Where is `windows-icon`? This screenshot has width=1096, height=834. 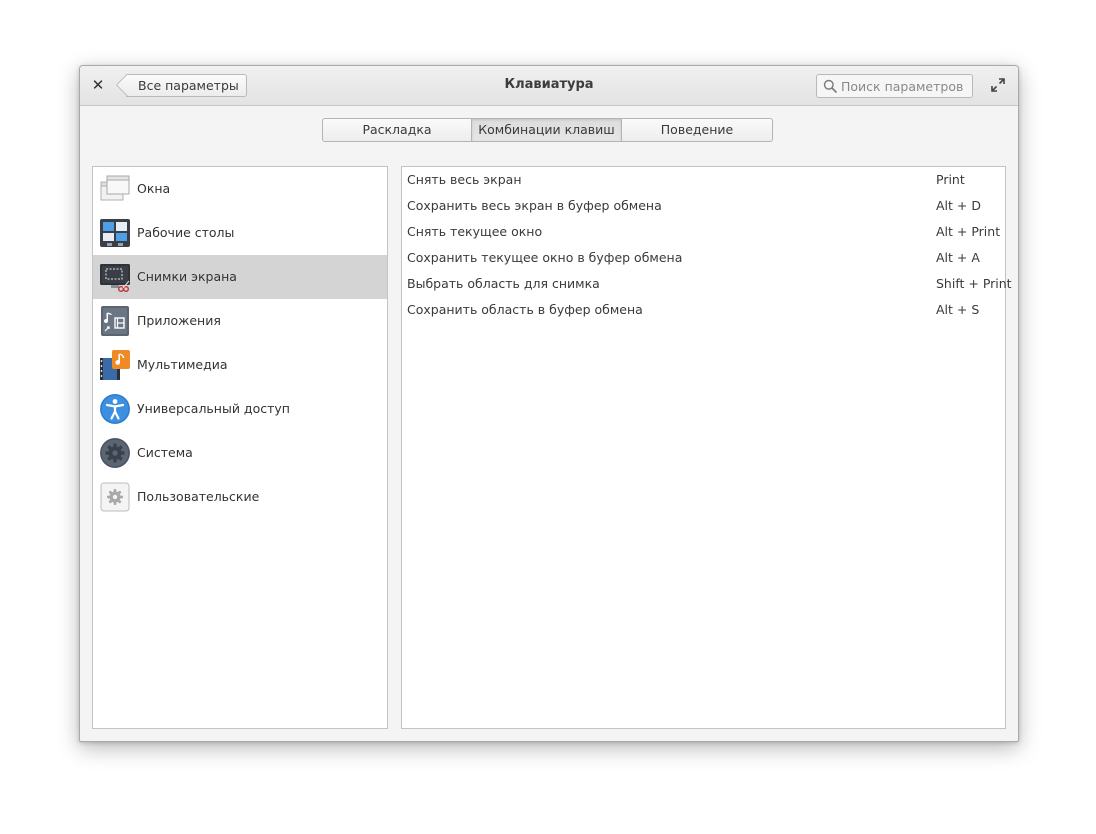
windows-icon is located at coordinates (115, 188).